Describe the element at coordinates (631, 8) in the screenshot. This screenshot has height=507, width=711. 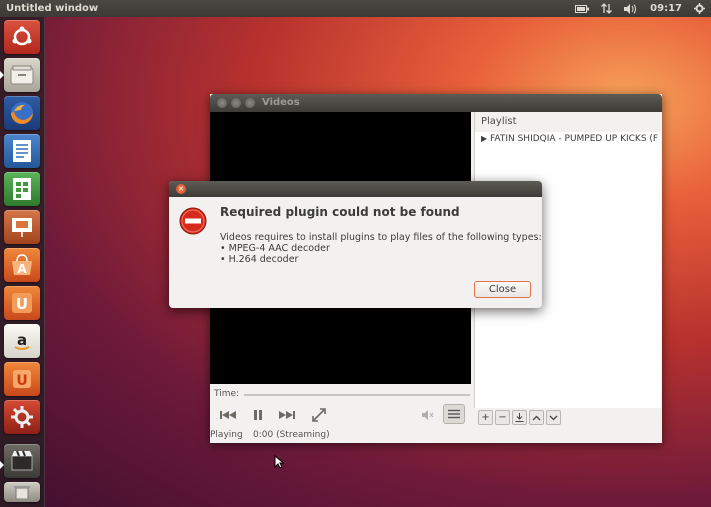
I see `volume-icon` at that location.